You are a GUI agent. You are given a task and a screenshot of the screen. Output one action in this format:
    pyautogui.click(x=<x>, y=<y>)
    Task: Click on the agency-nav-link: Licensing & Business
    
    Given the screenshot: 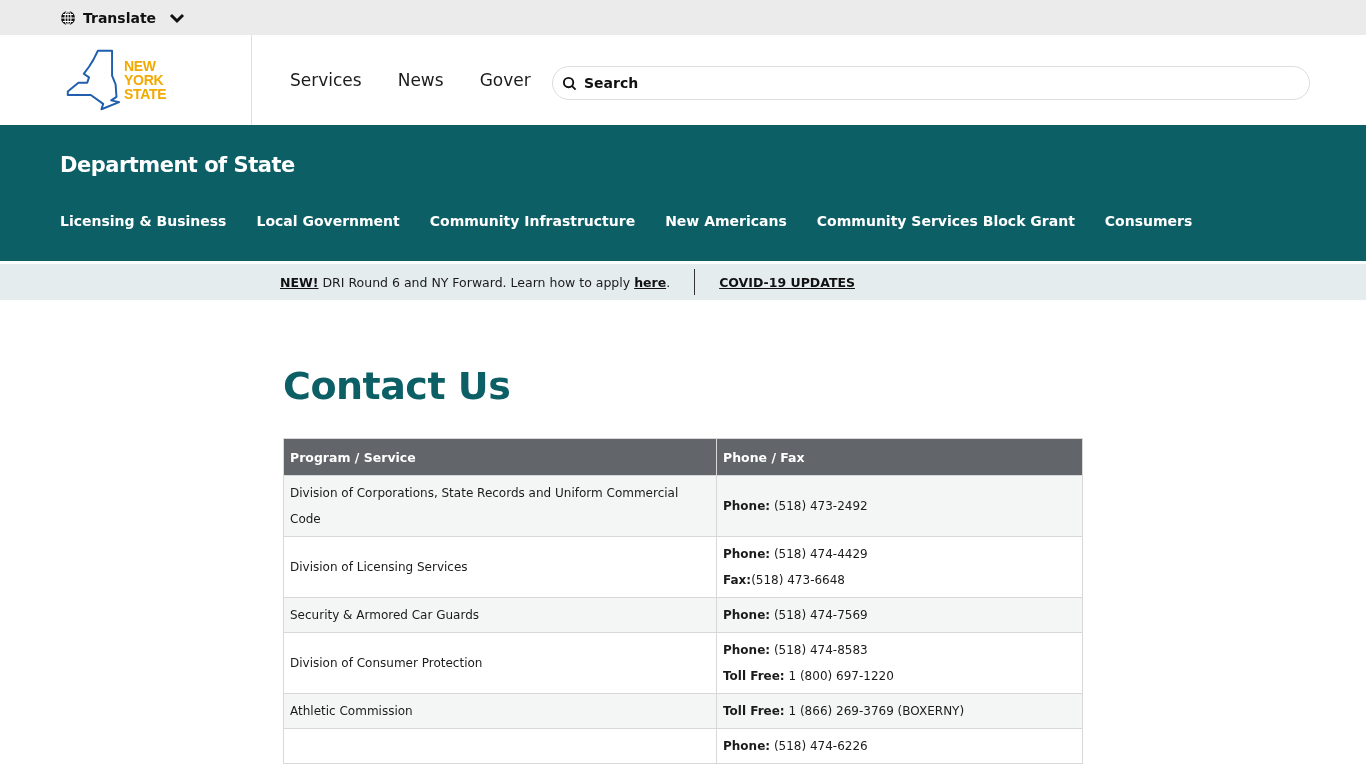 What is the action you would take?
    pyautogui.click(x=143, y=221)
    